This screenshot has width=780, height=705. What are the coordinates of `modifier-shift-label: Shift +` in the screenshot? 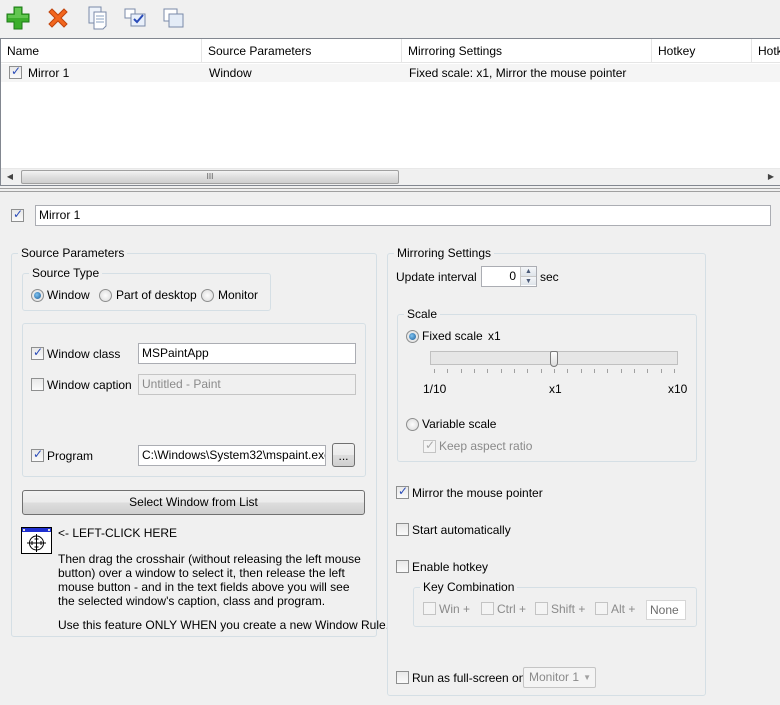 It's located at (568, 609).